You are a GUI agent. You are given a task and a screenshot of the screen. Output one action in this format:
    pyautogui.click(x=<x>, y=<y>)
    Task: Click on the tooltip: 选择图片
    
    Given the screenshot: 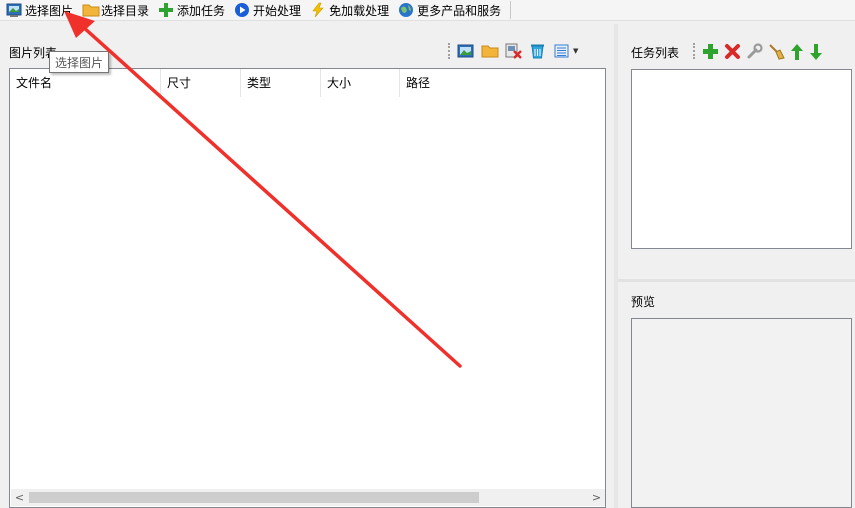 What is the action you would take?
    pyautogui.click(x=79, y=62)
    